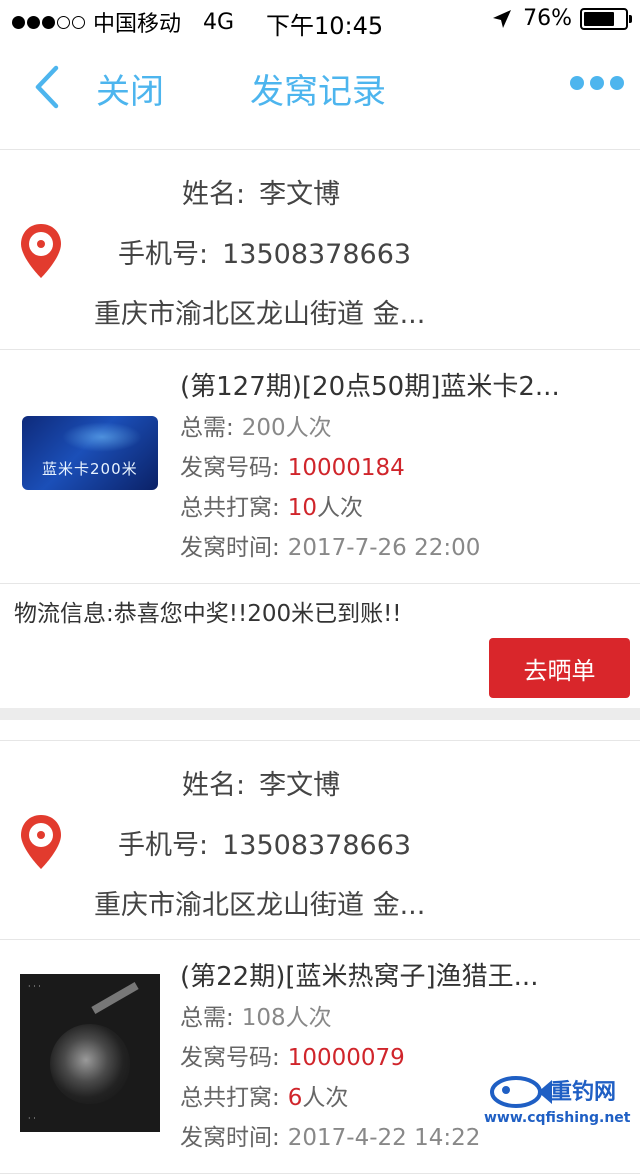  I want to click on battery-icon, so click(606, 18).